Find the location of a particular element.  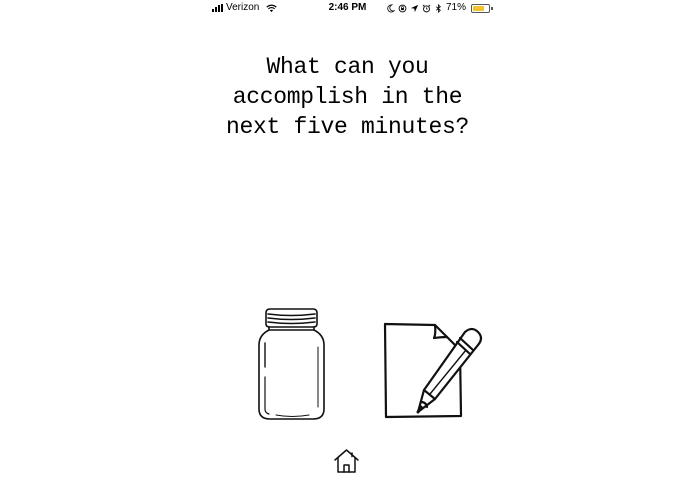

jar-icon is located at coordinates (291, 364).